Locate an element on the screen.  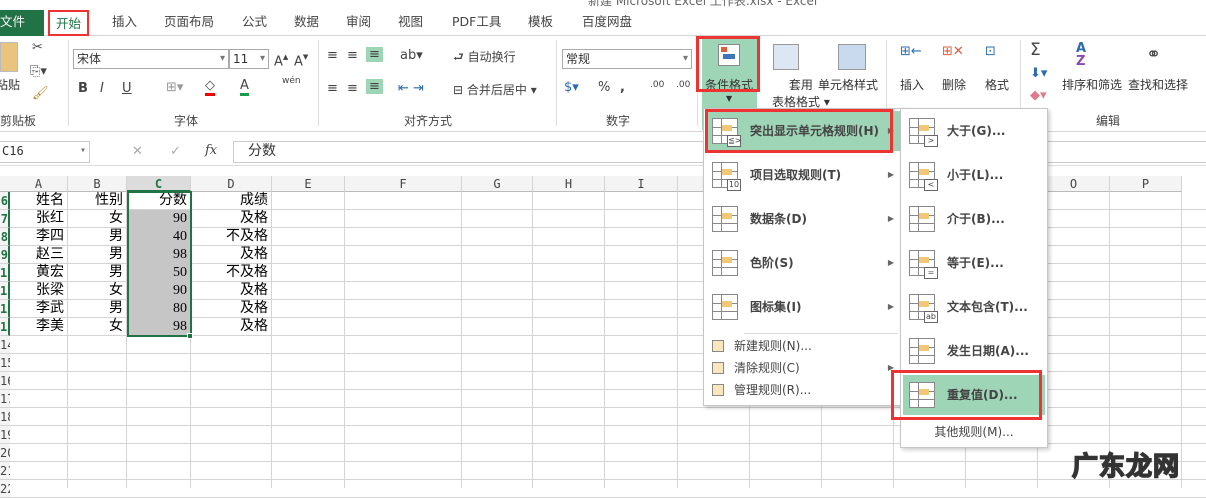
menu-item-2: 数据条(D) ▶ is located at coordinates (803, 219).